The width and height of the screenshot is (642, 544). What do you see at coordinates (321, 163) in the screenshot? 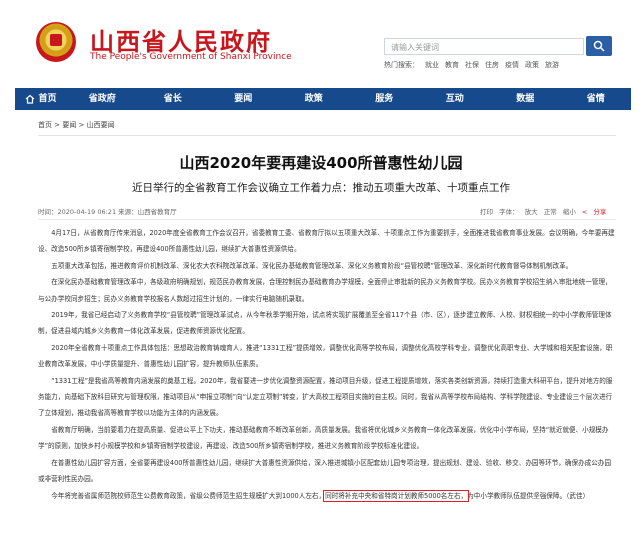
I see `article-title: 山西2020年要再建设400所普惠性幼儿园` at bounding box center [321, 163].